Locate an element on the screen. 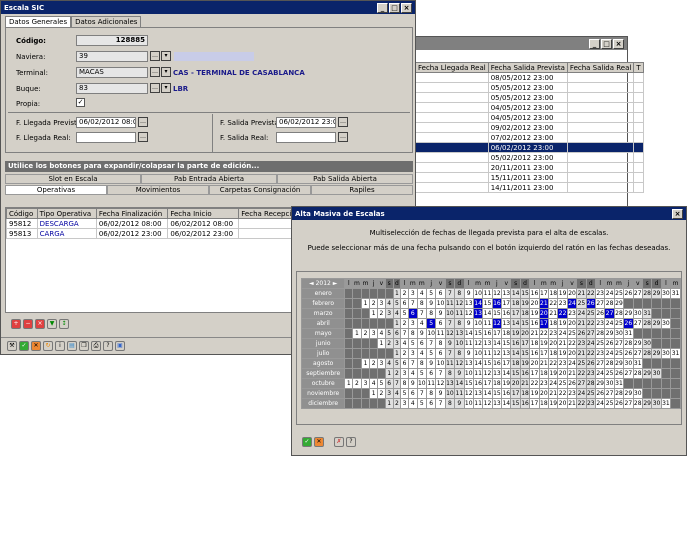 This screenshot has width=690, height=548. table-row: 08/05/2012 23:00 is located at coordinates (529, 77).